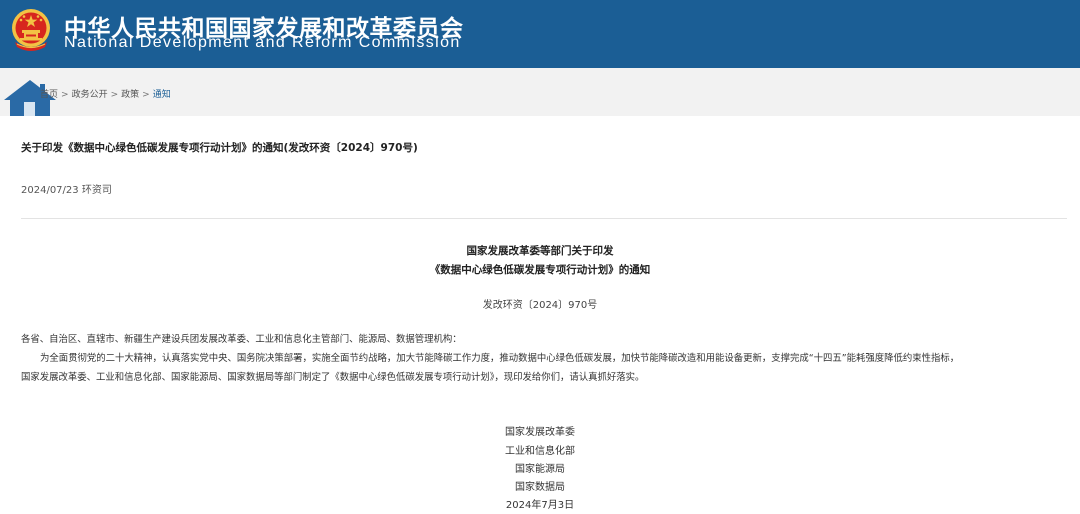  What do you see at coordinates (540, 305) in the screenshot?
I see `document-number: 发改环资〔2024〕970号` at bounding box center [540, 305].